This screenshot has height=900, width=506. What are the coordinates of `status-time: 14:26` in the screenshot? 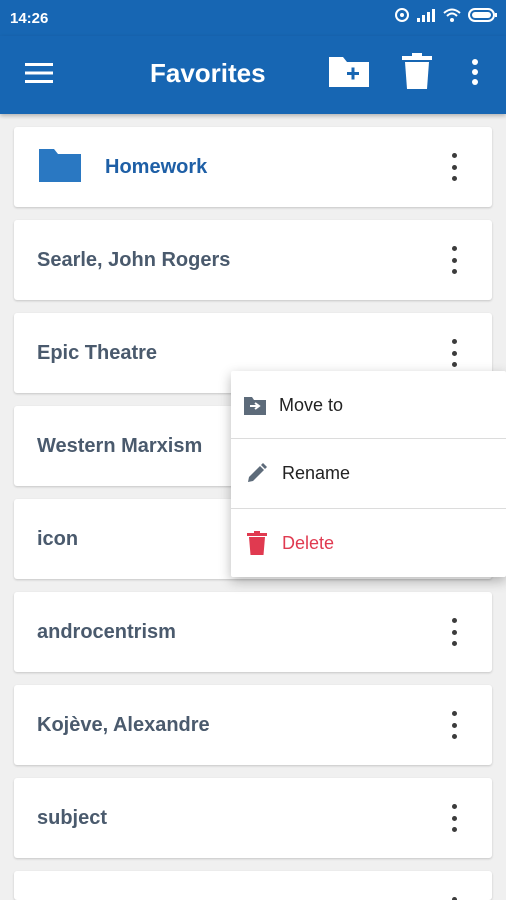 It's located at (29, 18).